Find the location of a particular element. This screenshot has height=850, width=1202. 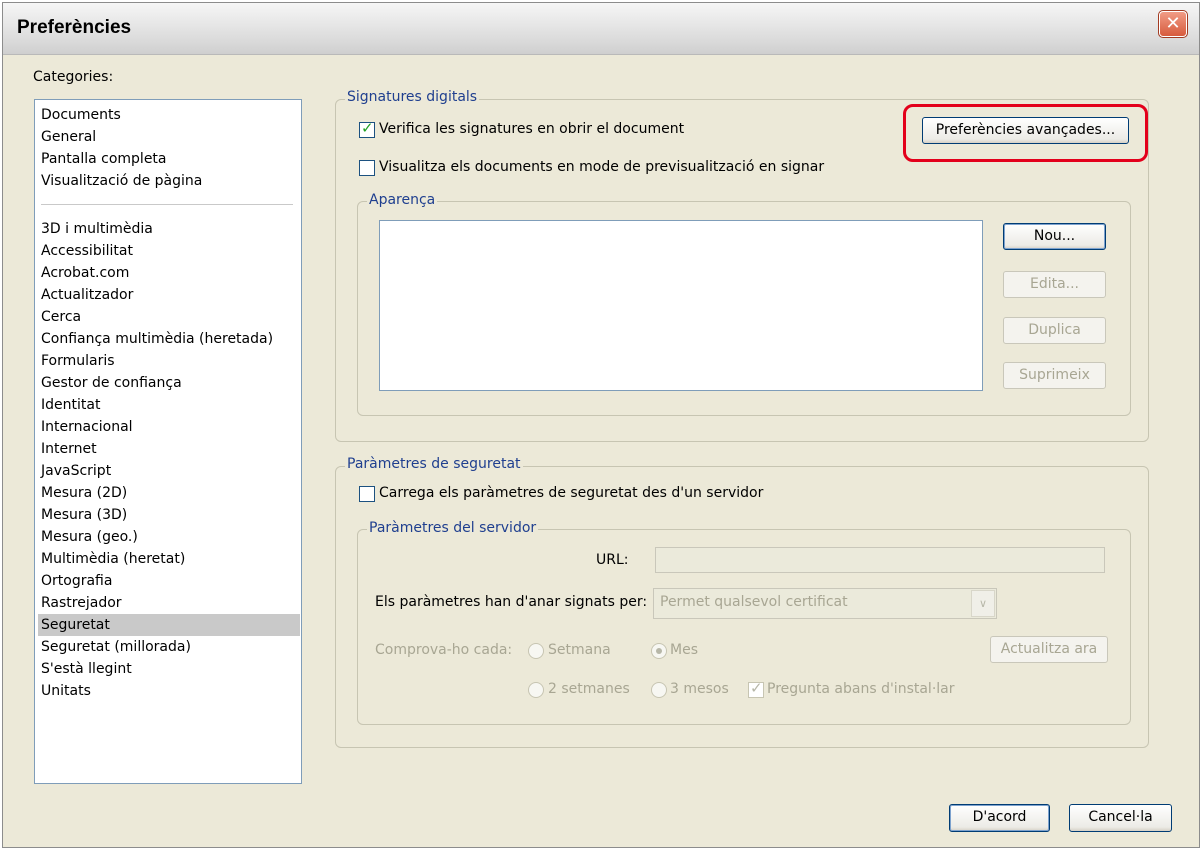

verify-signatures-checkbox: ✓ is located at coordinates (367, 128).